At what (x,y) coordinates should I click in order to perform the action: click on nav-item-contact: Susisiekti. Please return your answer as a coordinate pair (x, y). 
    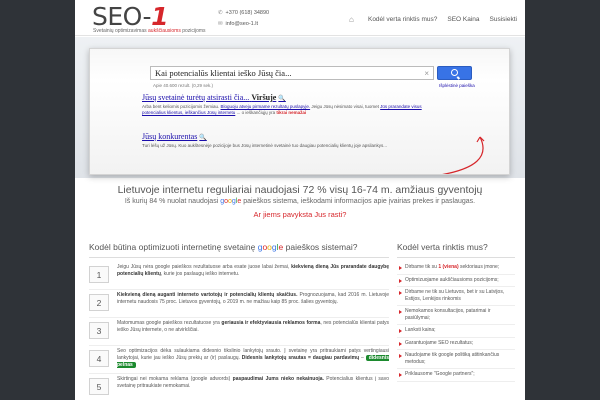
    Looking at the image, I should click on (503, 19).